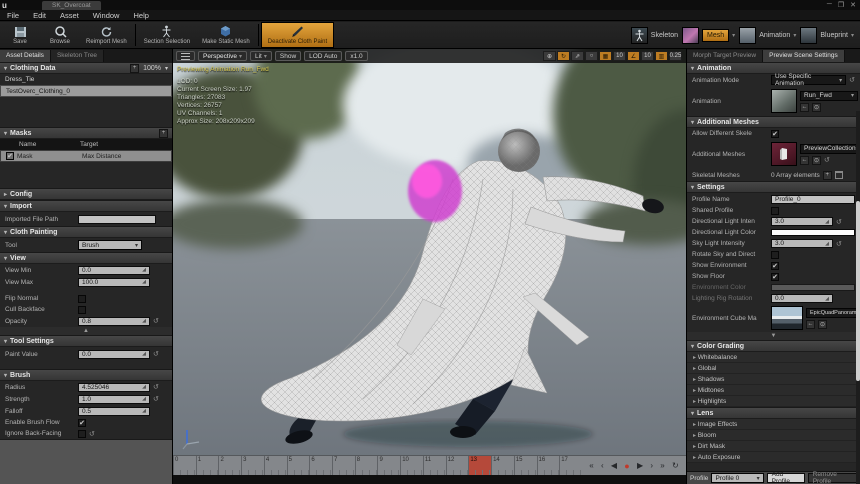  What do you see at coordinates (260, 56) in the screenshot?
I see `lit-mode-button: Lit ▾` at bounding box center [260, 56].